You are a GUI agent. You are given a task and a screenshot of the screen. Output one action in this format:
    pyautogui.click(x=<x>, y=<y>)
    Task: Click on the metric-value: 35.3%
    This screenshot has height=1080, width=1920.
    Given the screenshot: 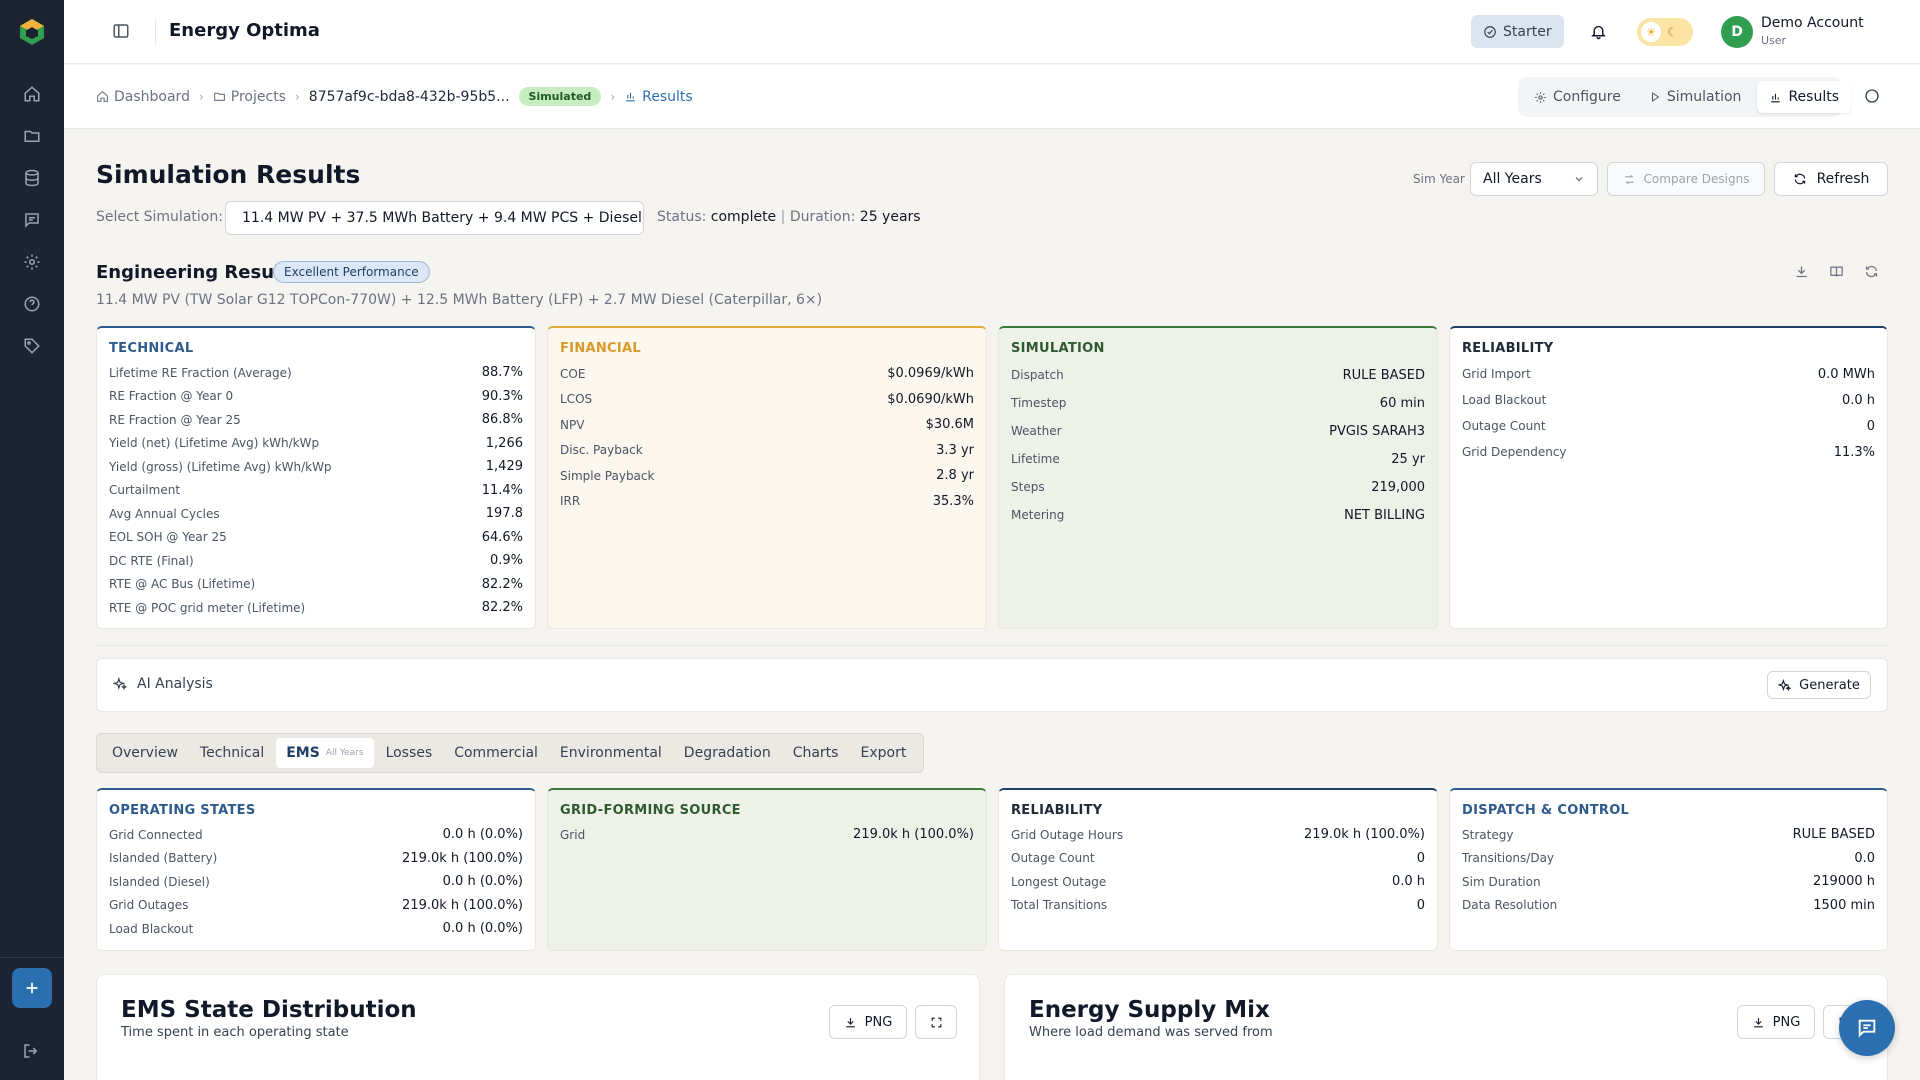 What is the action you would take?
    pyautogui.click(x=953, y=501)
    